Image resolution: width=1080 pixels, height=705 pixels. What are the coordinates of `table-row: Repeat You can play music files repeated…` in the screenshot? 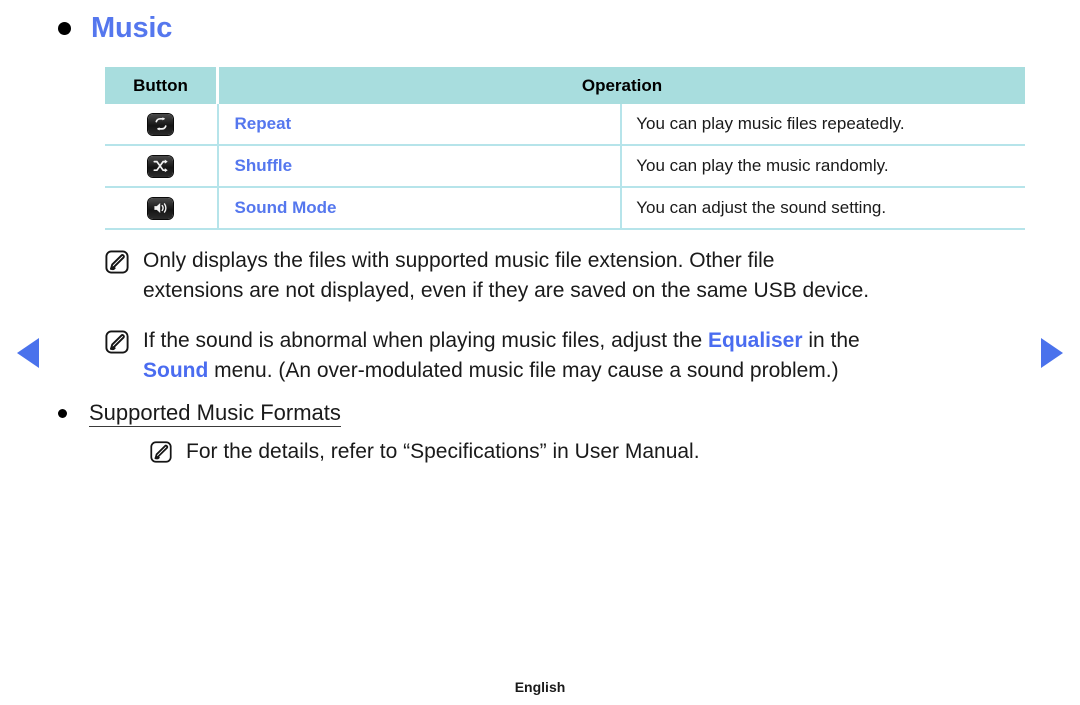 It's located at (565, 125).